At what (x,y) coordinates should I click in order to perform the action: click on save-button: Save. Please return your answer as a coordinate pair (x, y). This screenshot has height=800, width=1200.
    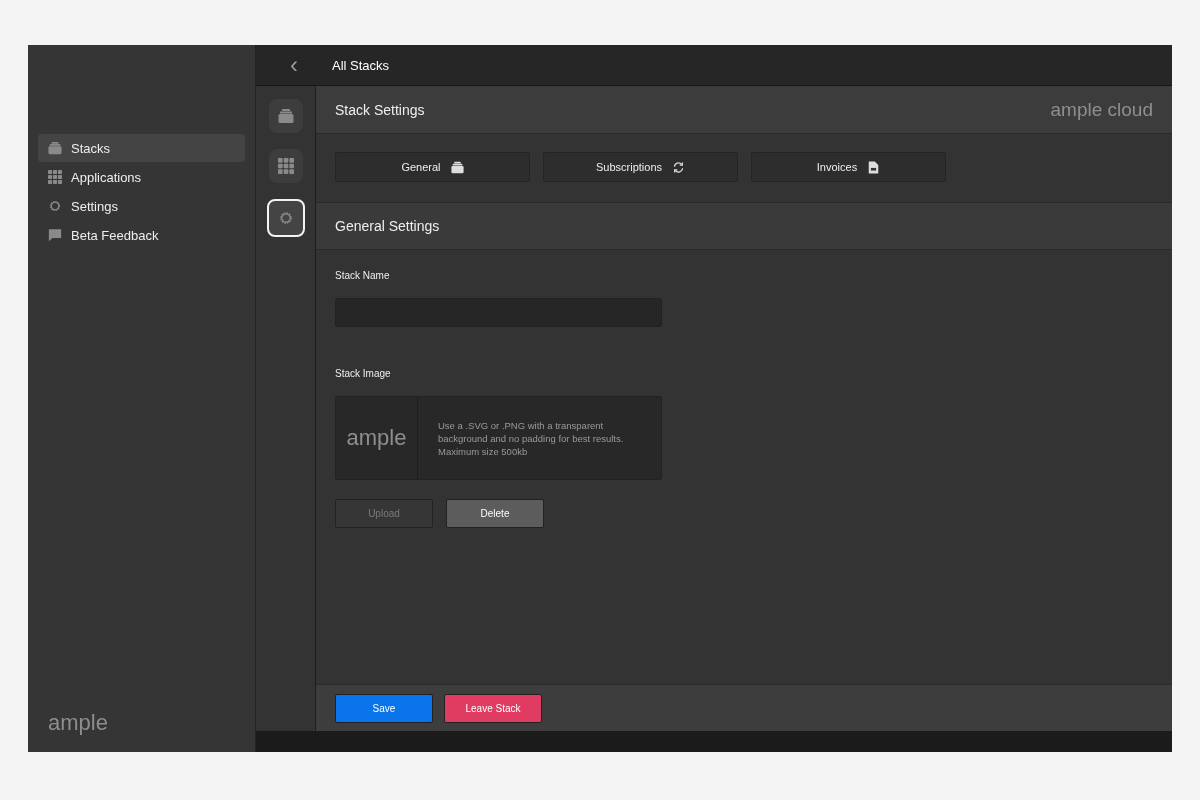
    Looking at the image, I should click on (384, 708).